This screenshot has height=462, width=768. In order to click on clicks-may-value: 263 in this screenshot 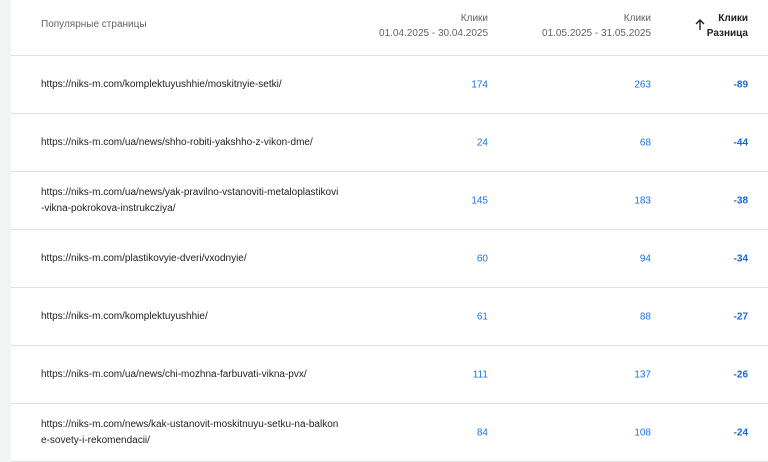, I will do `click(642, 84)`.